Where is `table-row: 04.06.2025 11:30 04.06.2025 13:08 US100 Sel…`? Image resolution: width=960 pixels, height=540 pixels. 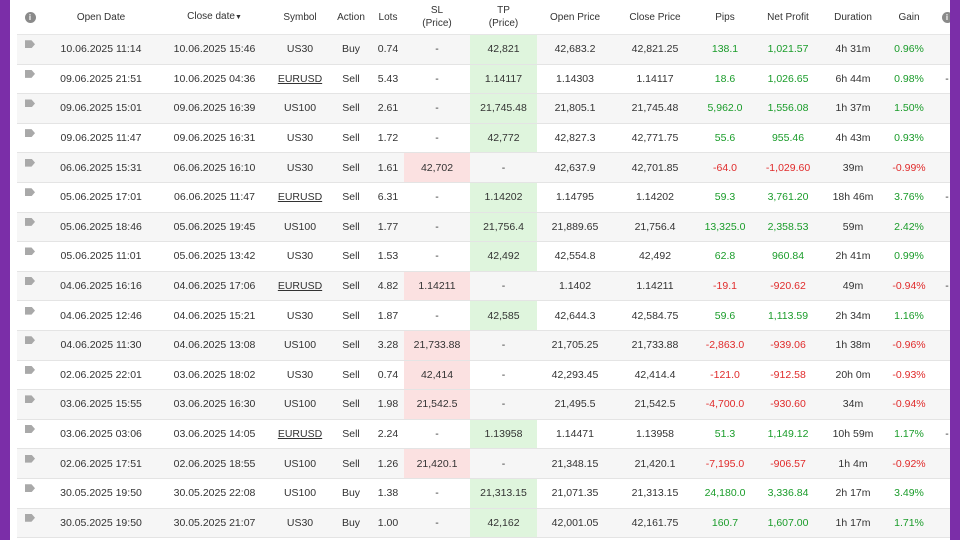 table-row: 04.06.2025 11:30 04.06.2025 13:08 US100 Sel… is located at coordinates (483, 345).